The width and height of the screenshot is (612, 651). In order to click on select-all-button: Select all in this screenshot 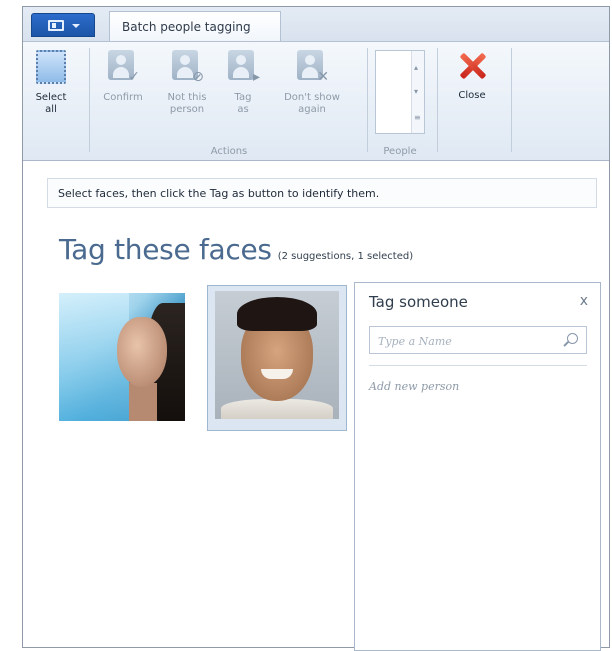, I will do `click(51, 83)`.